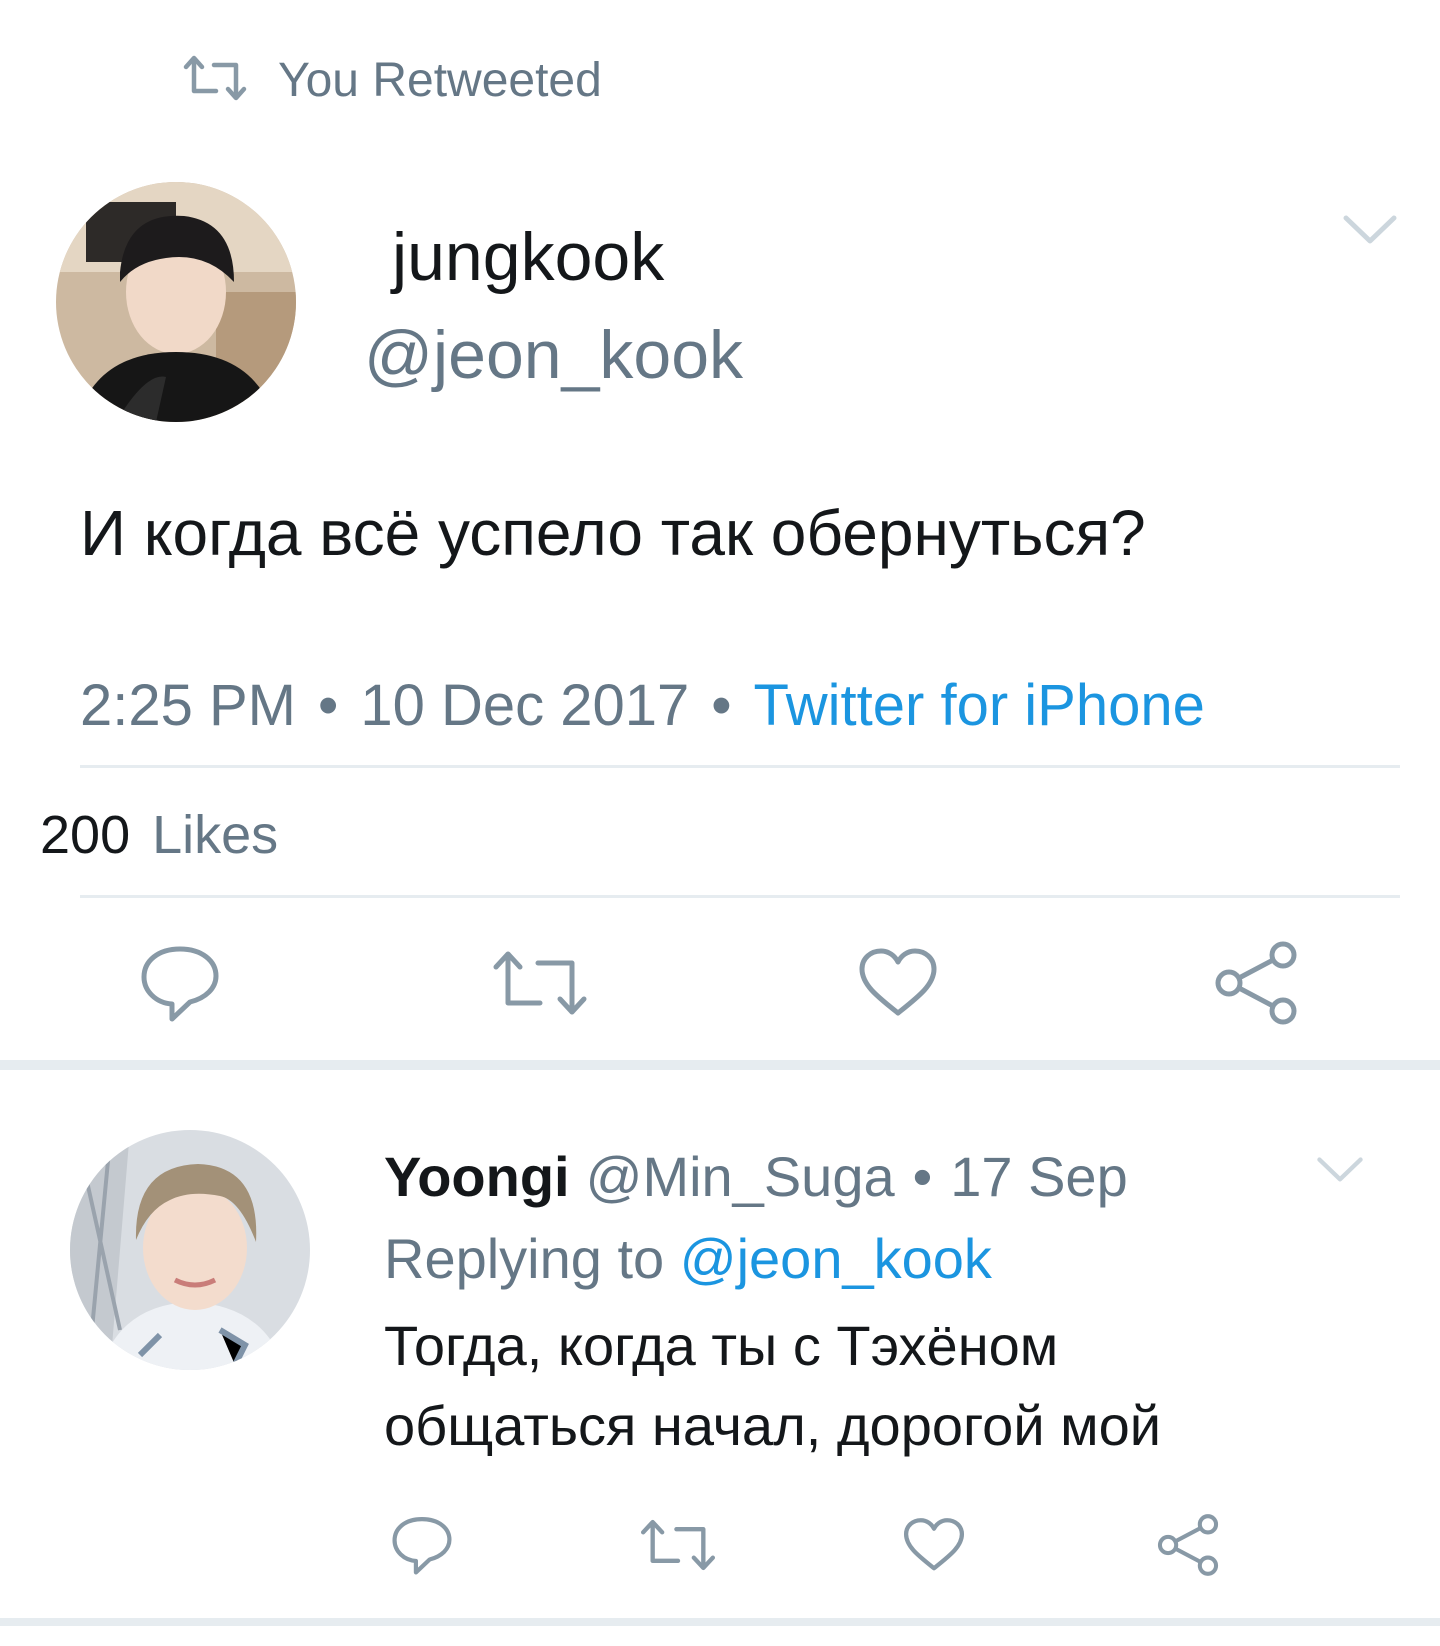 This screenshot has height=1646, width=1440. What do you see at coordinates (176, 302) in the screenshot?
I see `avatar` at bounding box center [176, 302].